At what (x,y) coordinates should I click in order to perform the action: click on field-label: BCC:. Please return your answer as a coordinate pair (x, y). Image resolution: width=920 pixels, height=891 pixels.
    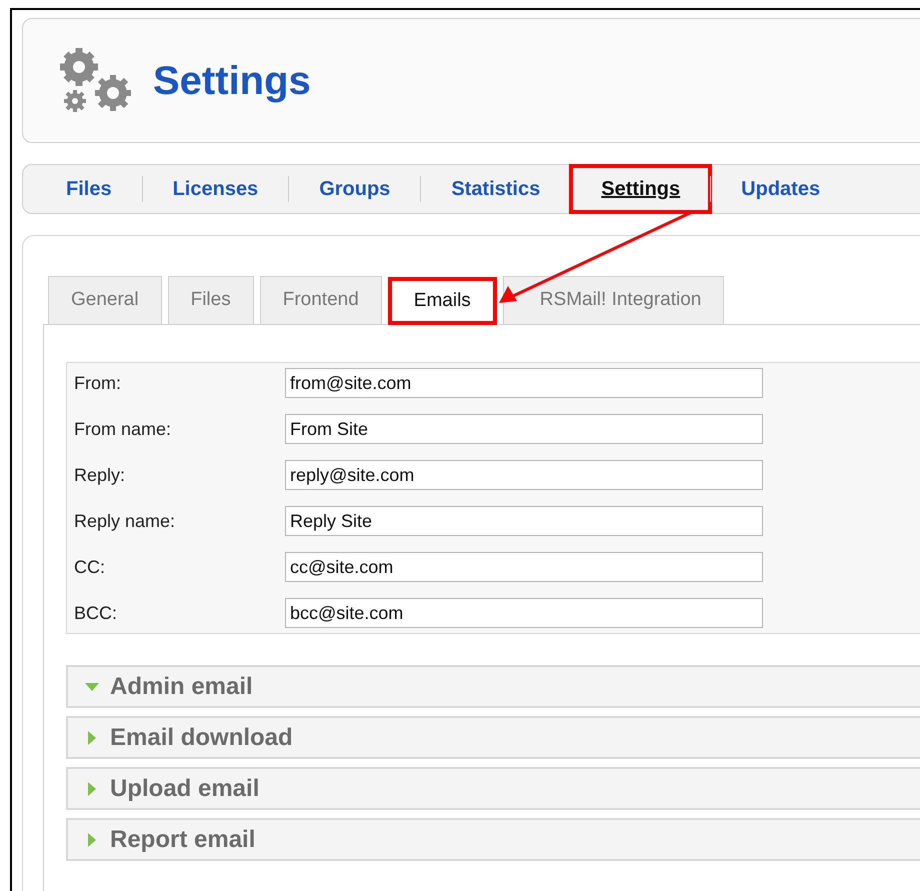
    Looking at the image, I should click on (96, 613).